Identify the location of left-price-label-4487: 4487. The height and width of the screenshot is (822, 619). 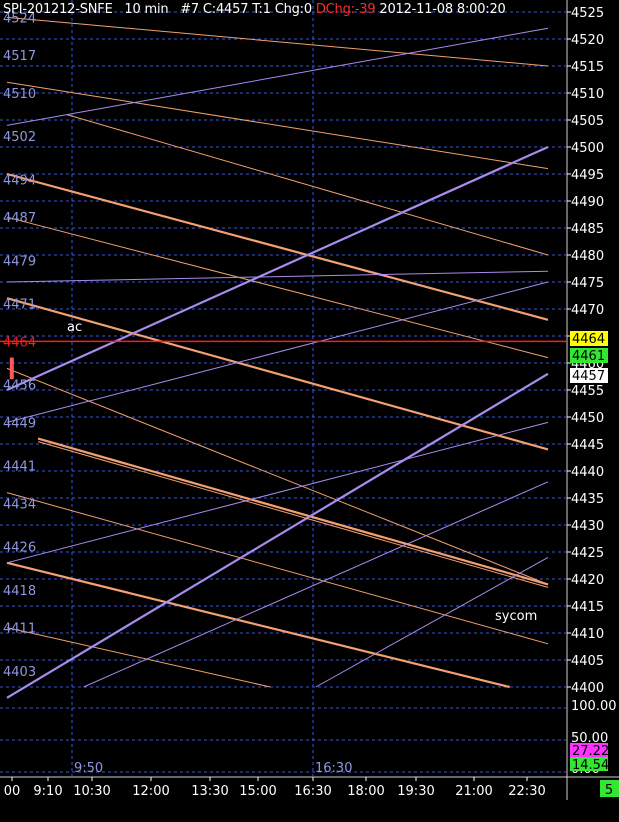
(19, 218).